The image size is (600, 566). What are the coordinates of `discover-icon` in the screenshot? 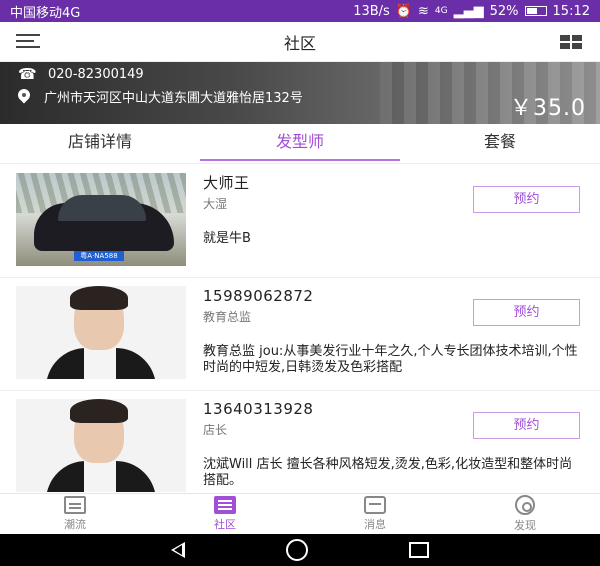 It's located at (525, 505).